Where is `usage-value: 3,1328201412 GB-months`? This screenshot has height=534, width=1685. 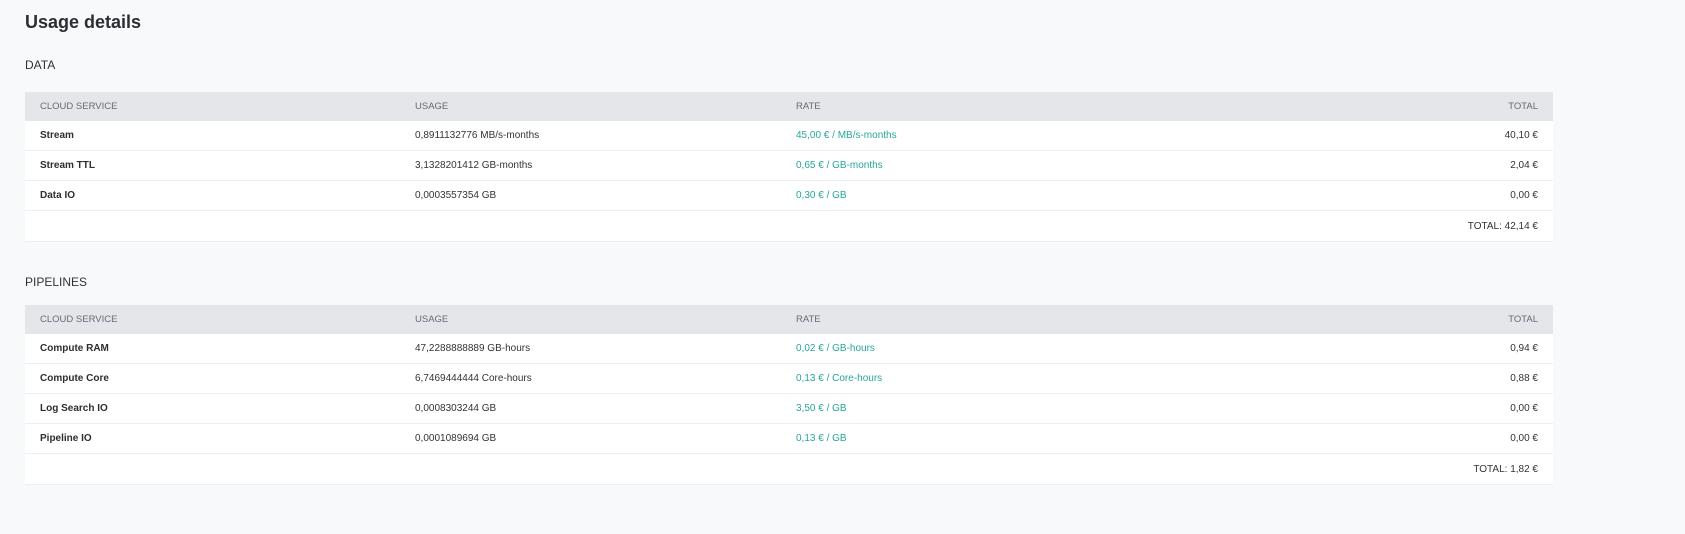 usage-value: 3,1328201412 GB-months is located at coordinates (605, 165).